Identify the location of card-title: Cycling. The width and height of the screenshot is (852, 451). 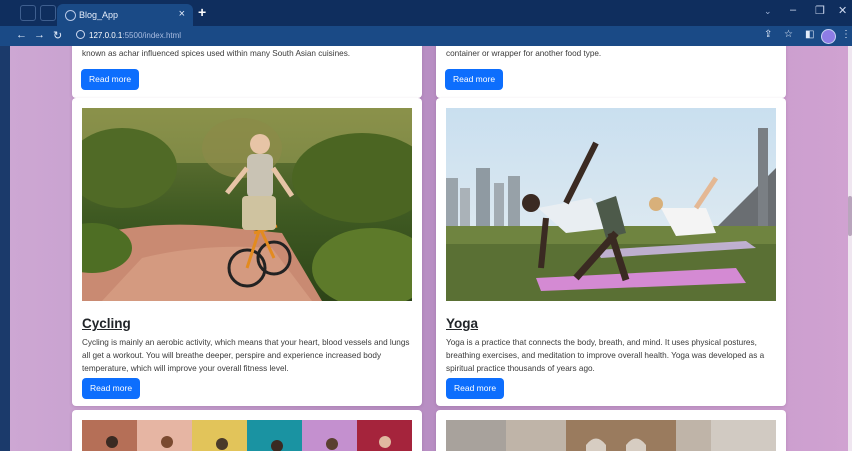
(106, 323).